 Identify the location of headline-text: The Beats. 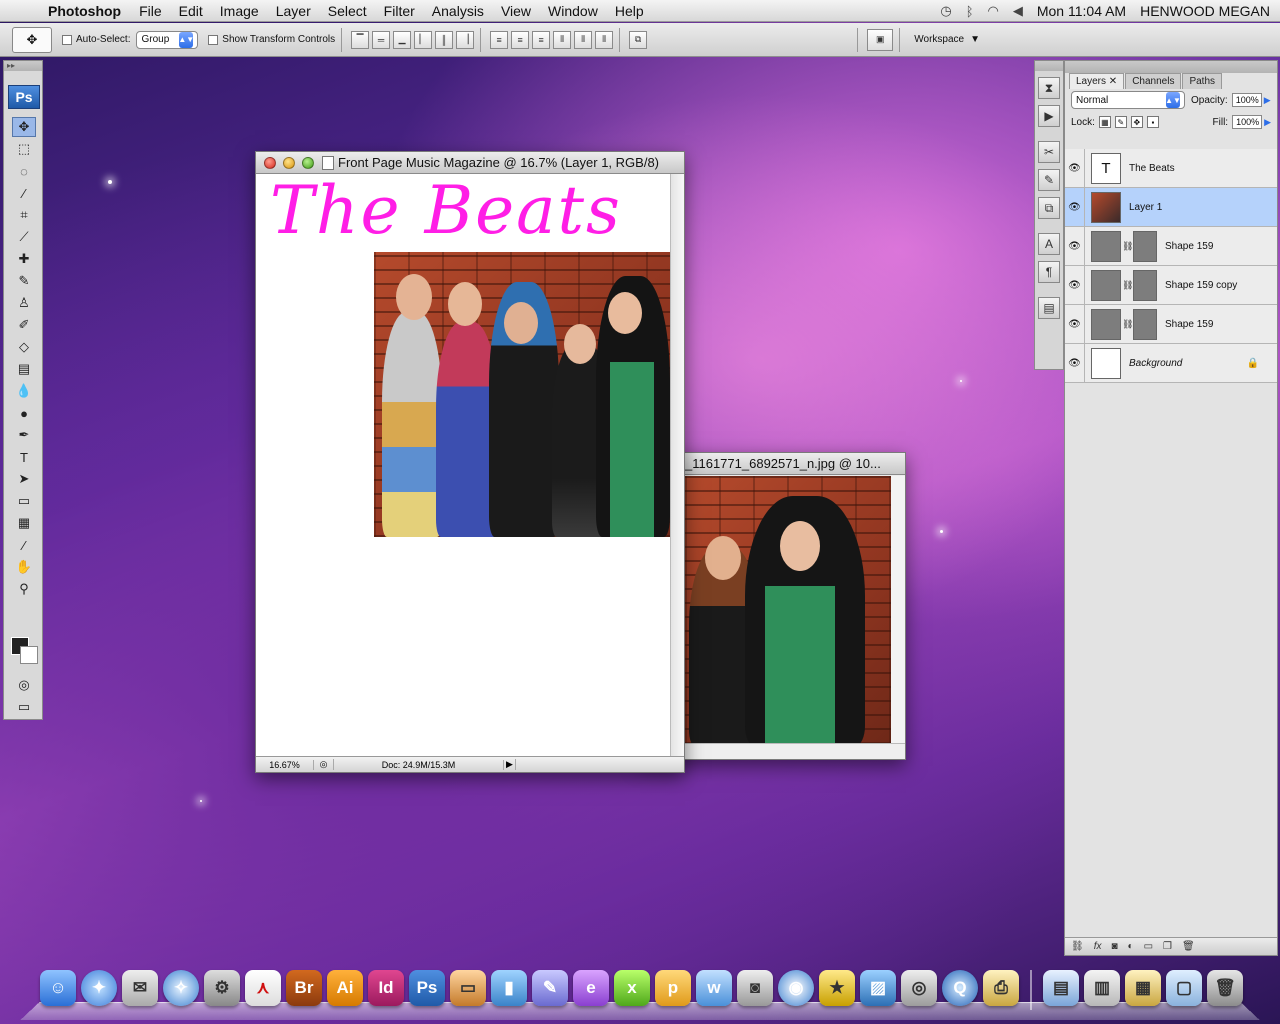
(446, 210).